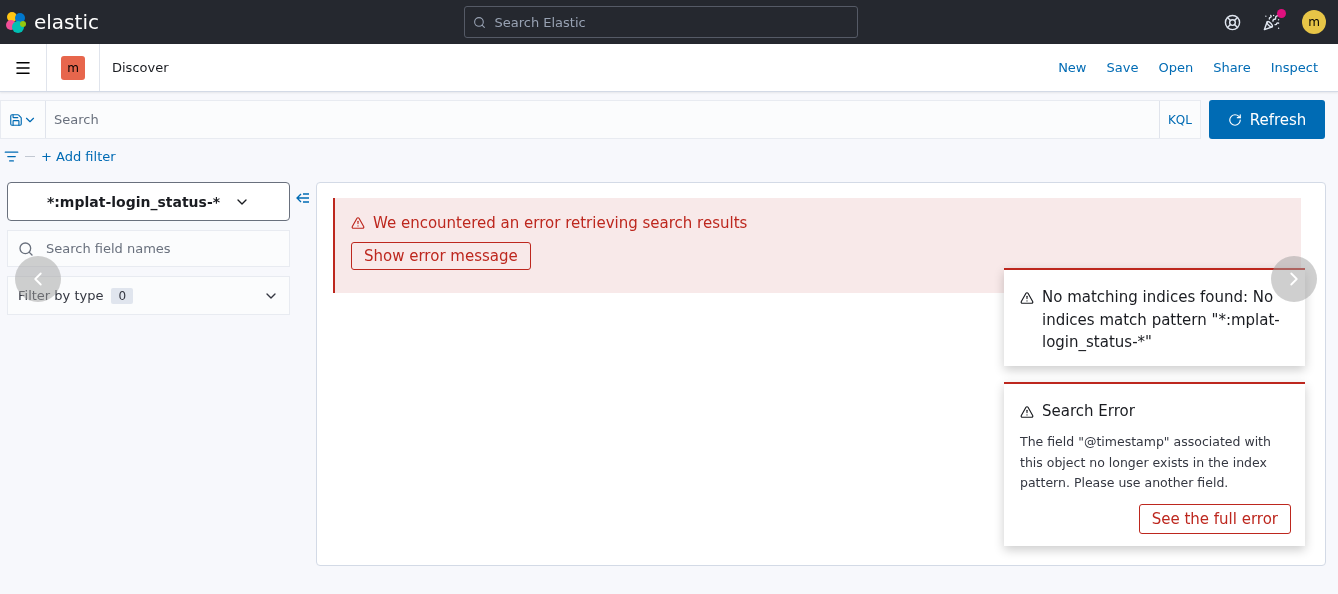  I want to click on user-avatar: m, so click(1314, 22).